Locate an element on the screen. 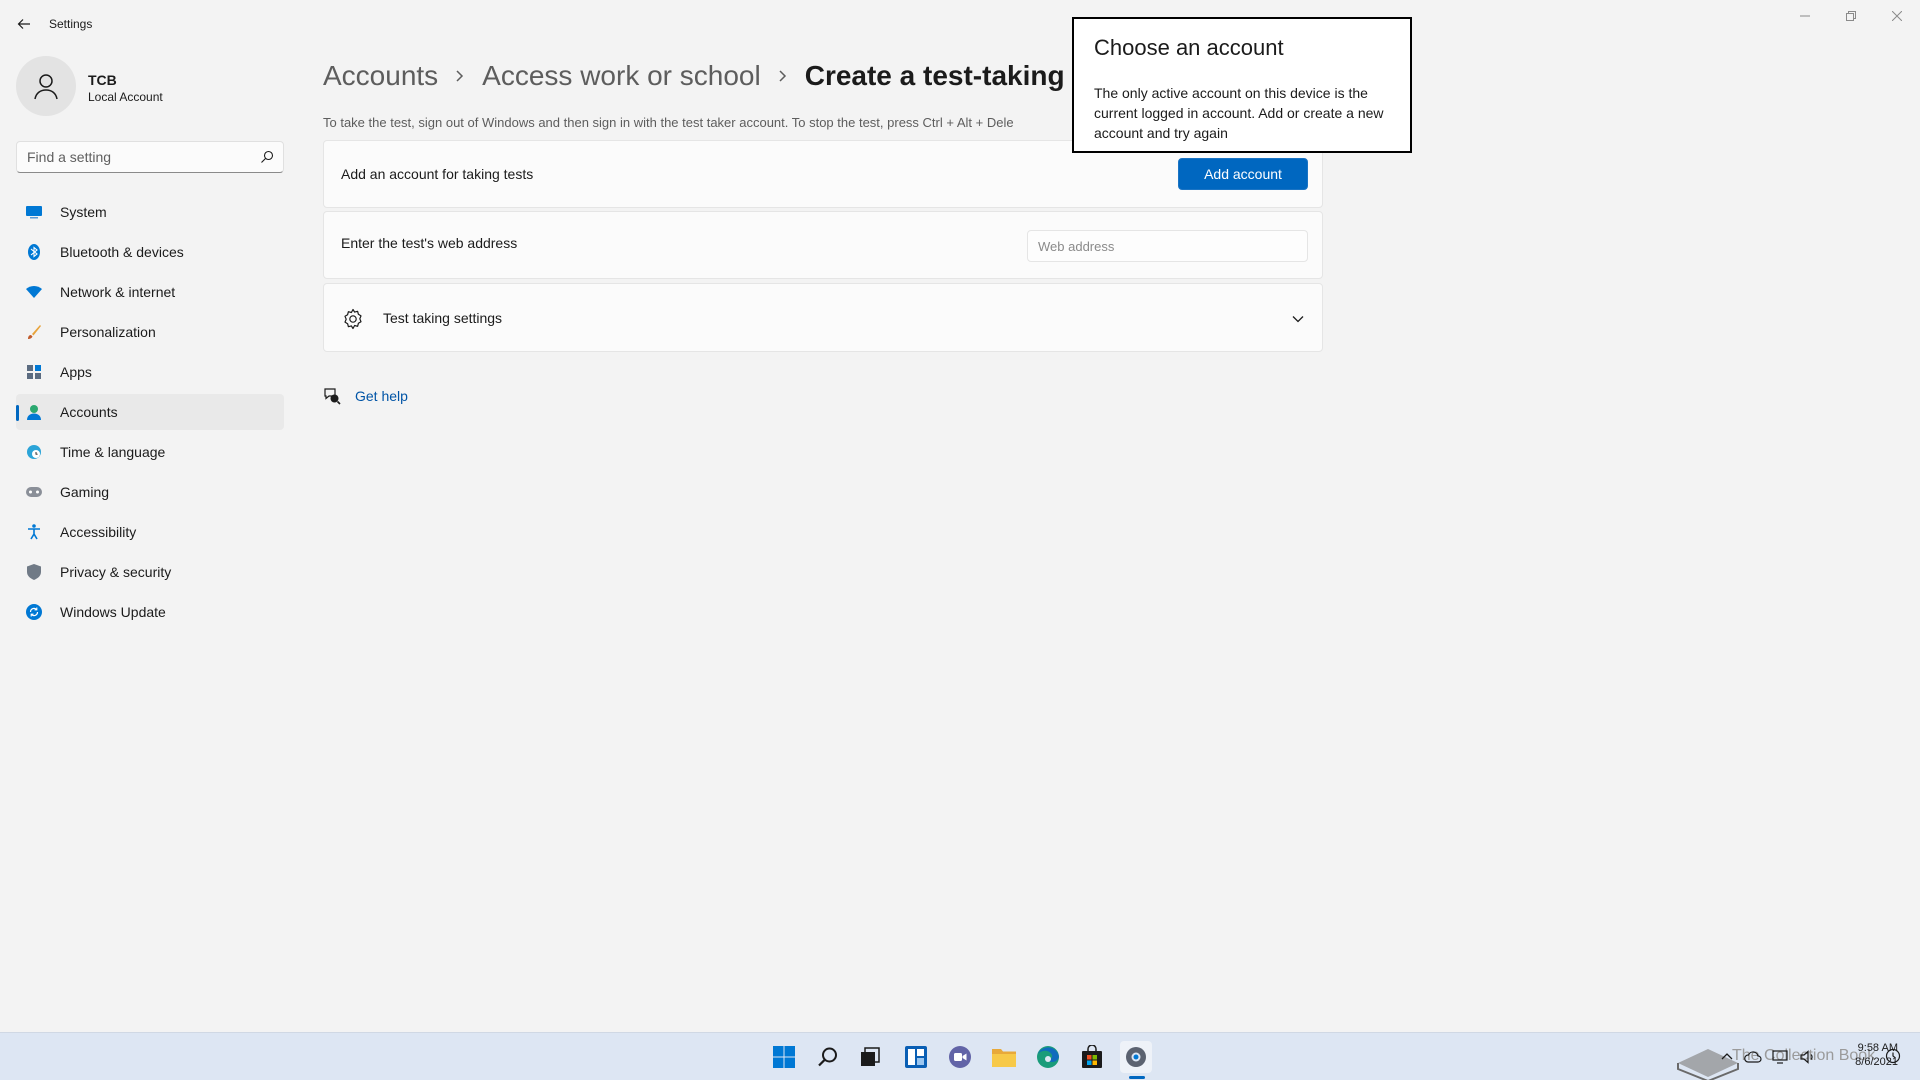  sidebar-item-time-language: Time & language is located at coordinates (150, 452).